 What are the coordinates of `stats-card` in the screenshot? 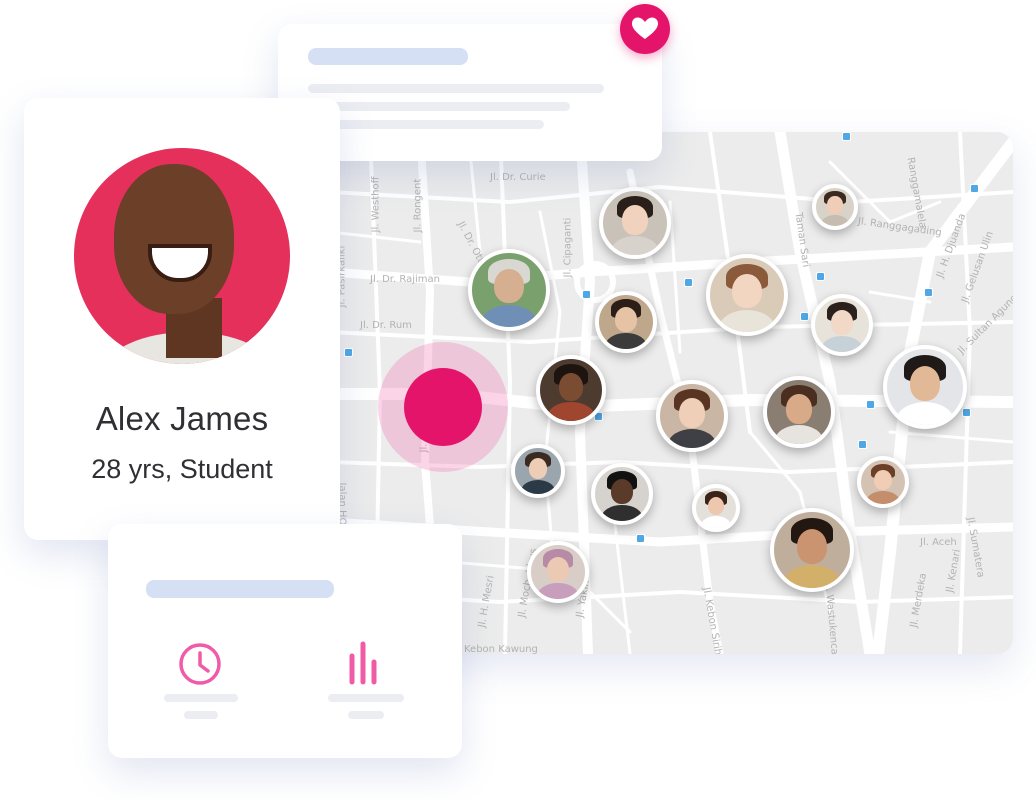 It's located at (285, 641).